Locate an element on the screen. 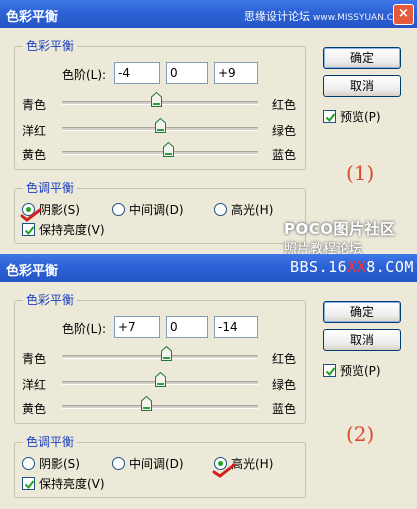 This screenshot has width=417, height=509. watermark-part: 8.COM is located at coordinates (390, 267).